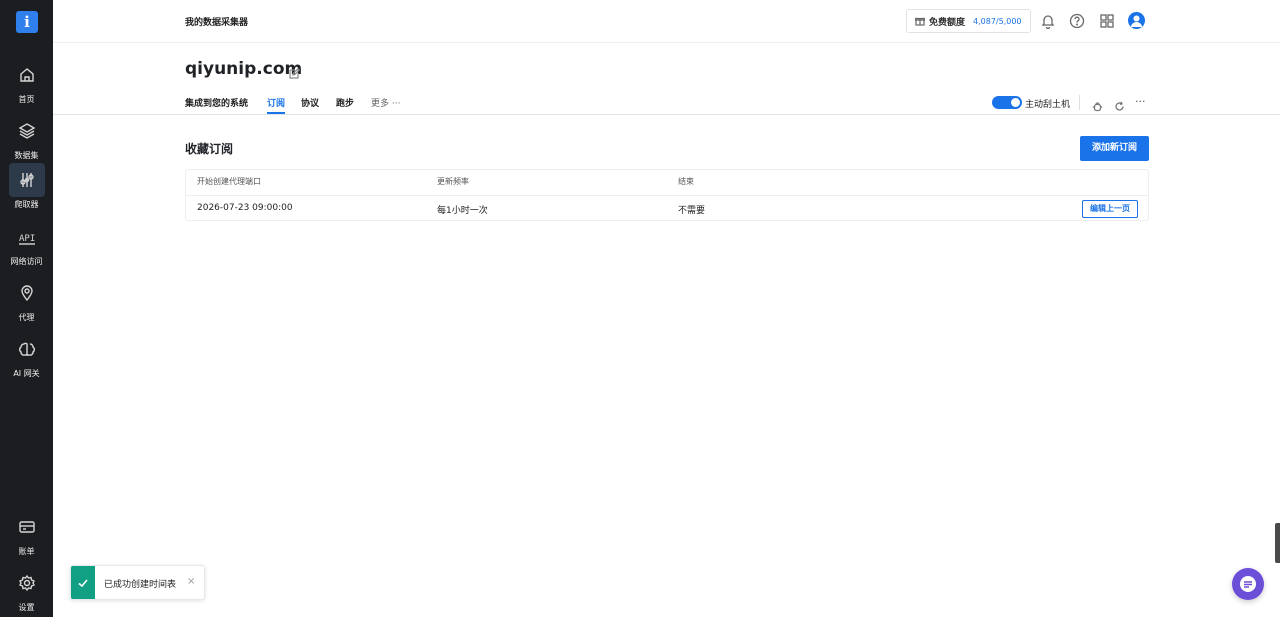 This screenshot has height=617, width=1280. What do you see at coordinates (997, 21) in the screenshot?
I see `quota-value: 4,087/5,000` at bounding box center [997, 21].